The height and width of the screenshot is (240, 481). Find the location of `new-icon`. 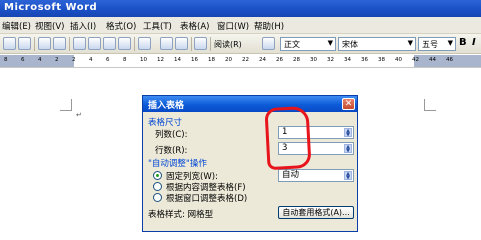

new-icon is located at coordinates (9, 43).